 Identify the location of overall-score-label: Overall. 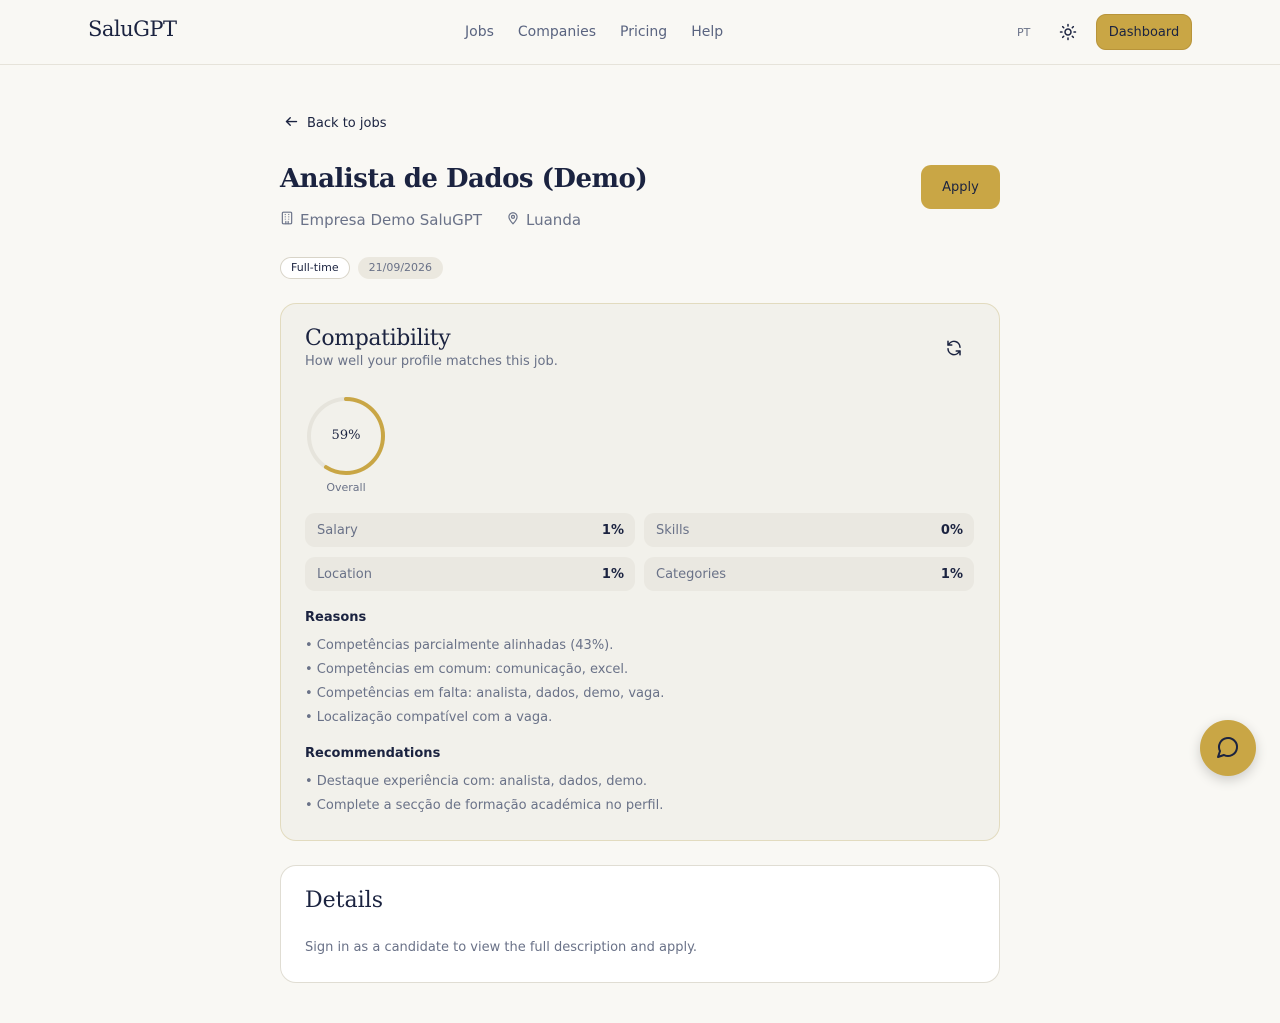
(346, 487).